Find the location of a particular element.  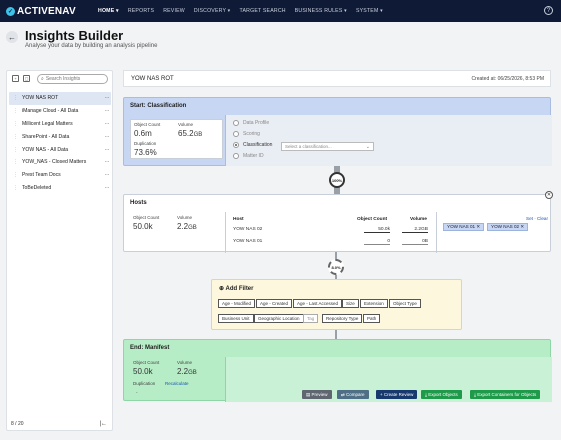

nav-review: REVIEW is located at coordinates (174, 11).